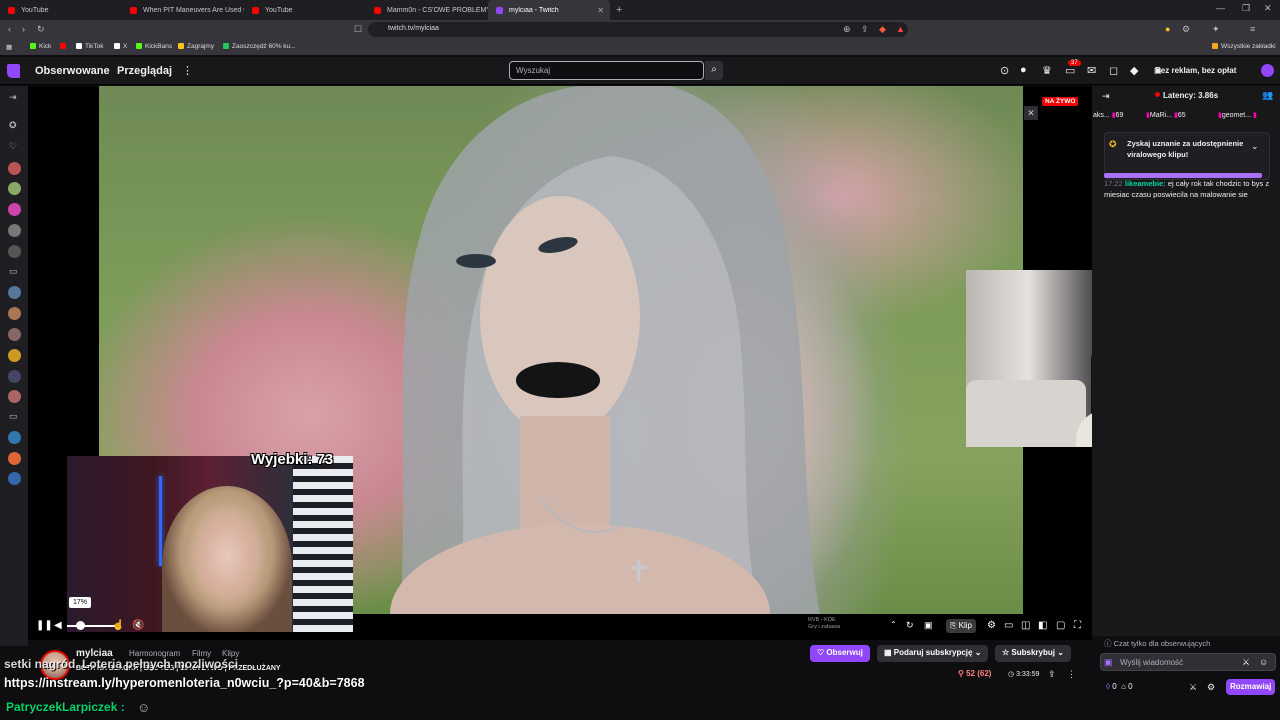  I want to click on volume-icon: ◀, so click(58, 625).